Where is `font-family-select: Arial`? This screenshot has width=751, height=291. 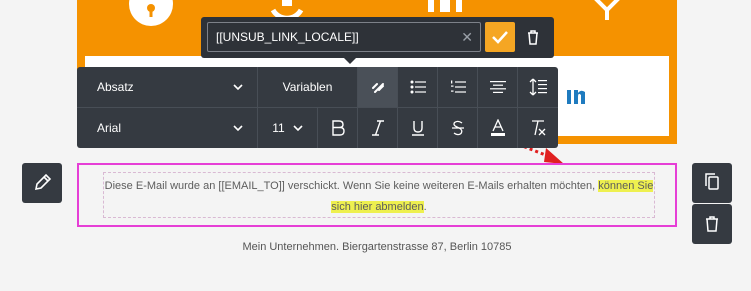 font-family-select: Arial is located at coordinates (167, 128).